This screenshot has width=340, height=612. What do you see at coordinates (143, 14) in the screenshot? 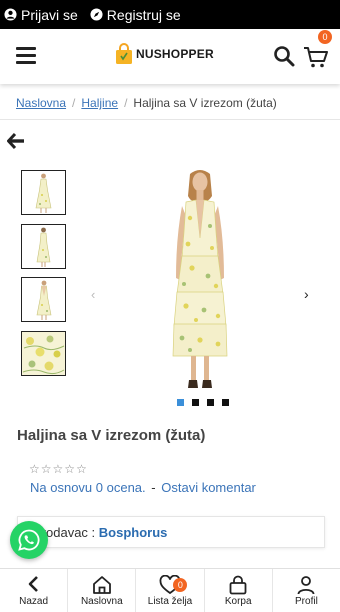
I see `register-label: Registruj se` at bounding box center [143, 14].